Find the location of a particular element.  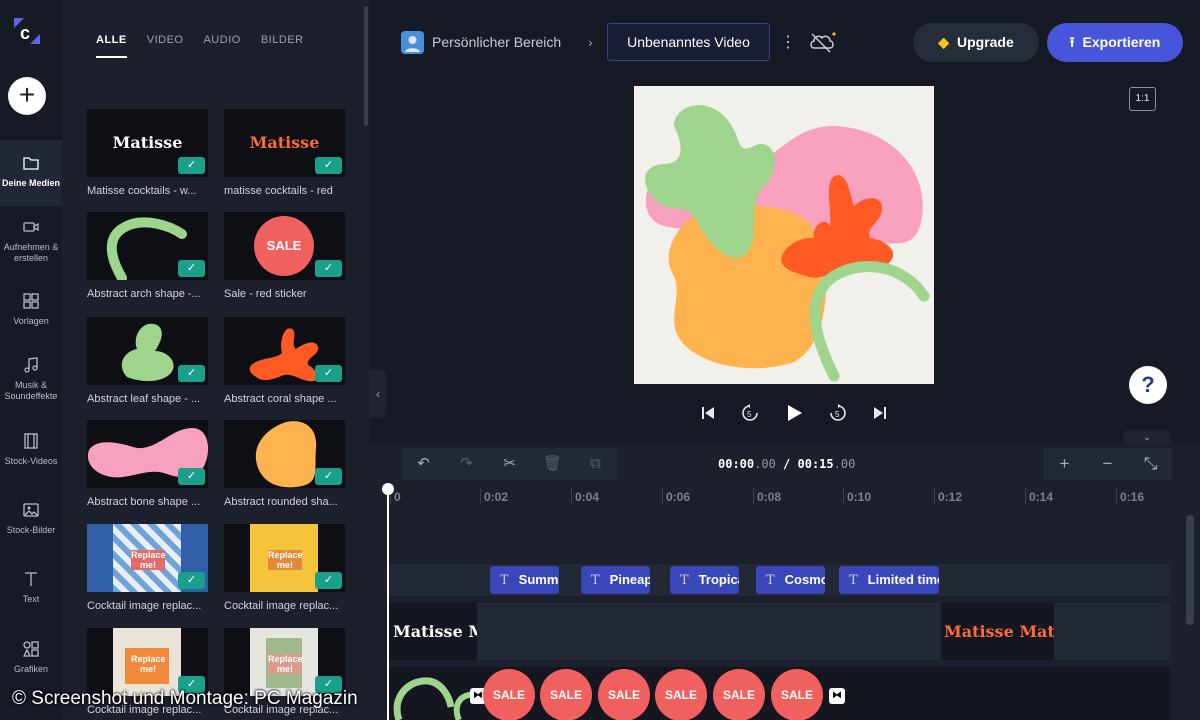

skip-to-end-icon is located at coordinates (880, 413).